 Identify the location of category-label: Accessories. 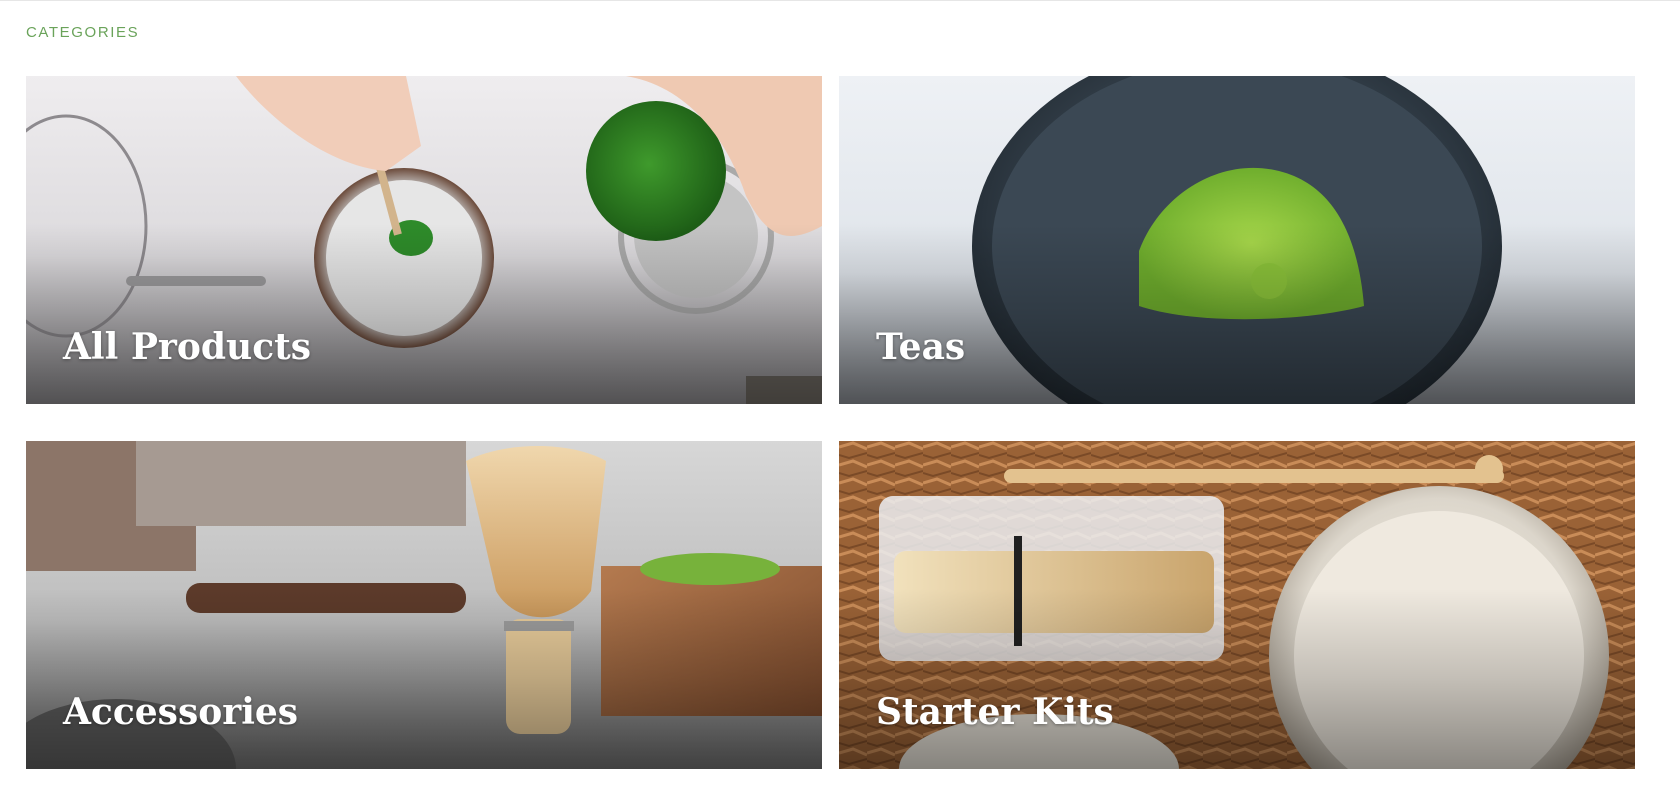
(181, 712).